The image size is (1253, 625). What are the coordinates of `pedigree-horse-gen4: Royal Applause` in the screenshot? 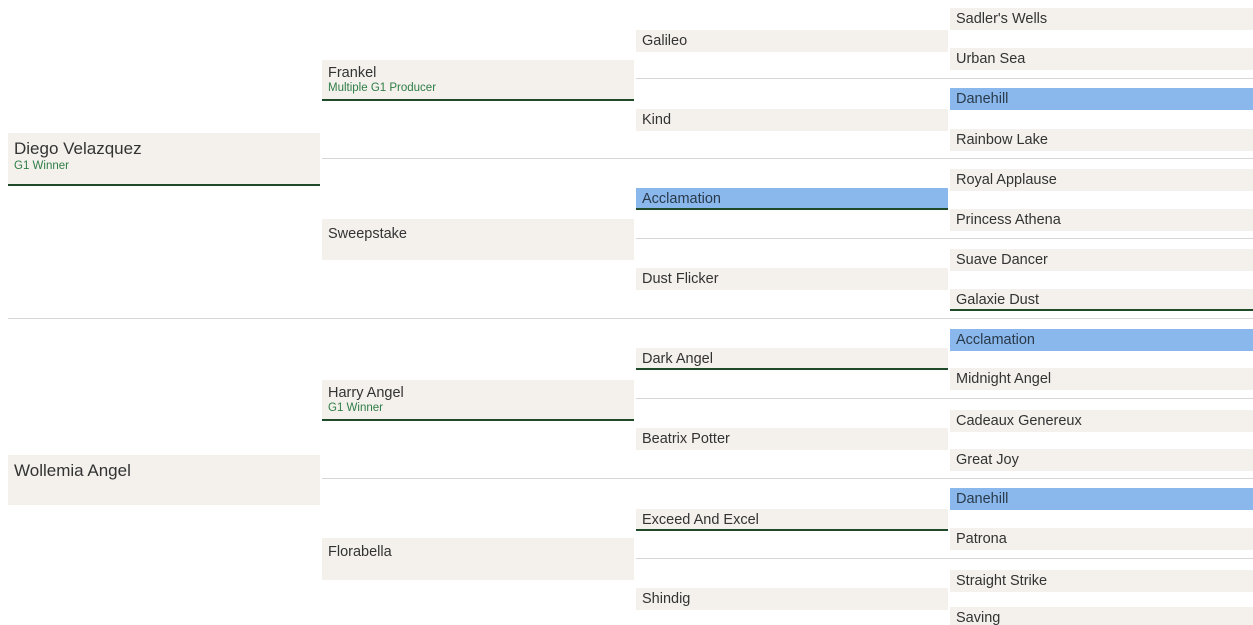 It's located at (1101, 180).